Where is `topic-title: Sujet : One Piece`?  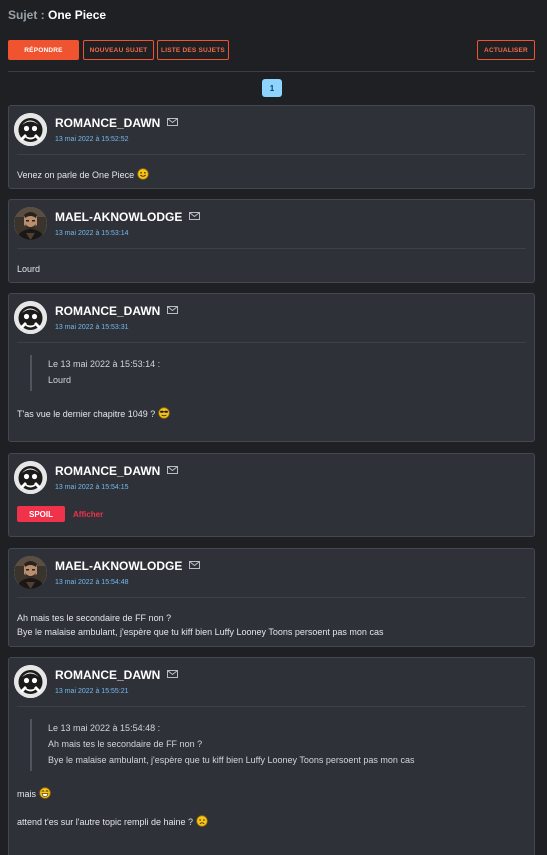
topic-title: Sujet : One Piece is located at coordinates (57, 15).